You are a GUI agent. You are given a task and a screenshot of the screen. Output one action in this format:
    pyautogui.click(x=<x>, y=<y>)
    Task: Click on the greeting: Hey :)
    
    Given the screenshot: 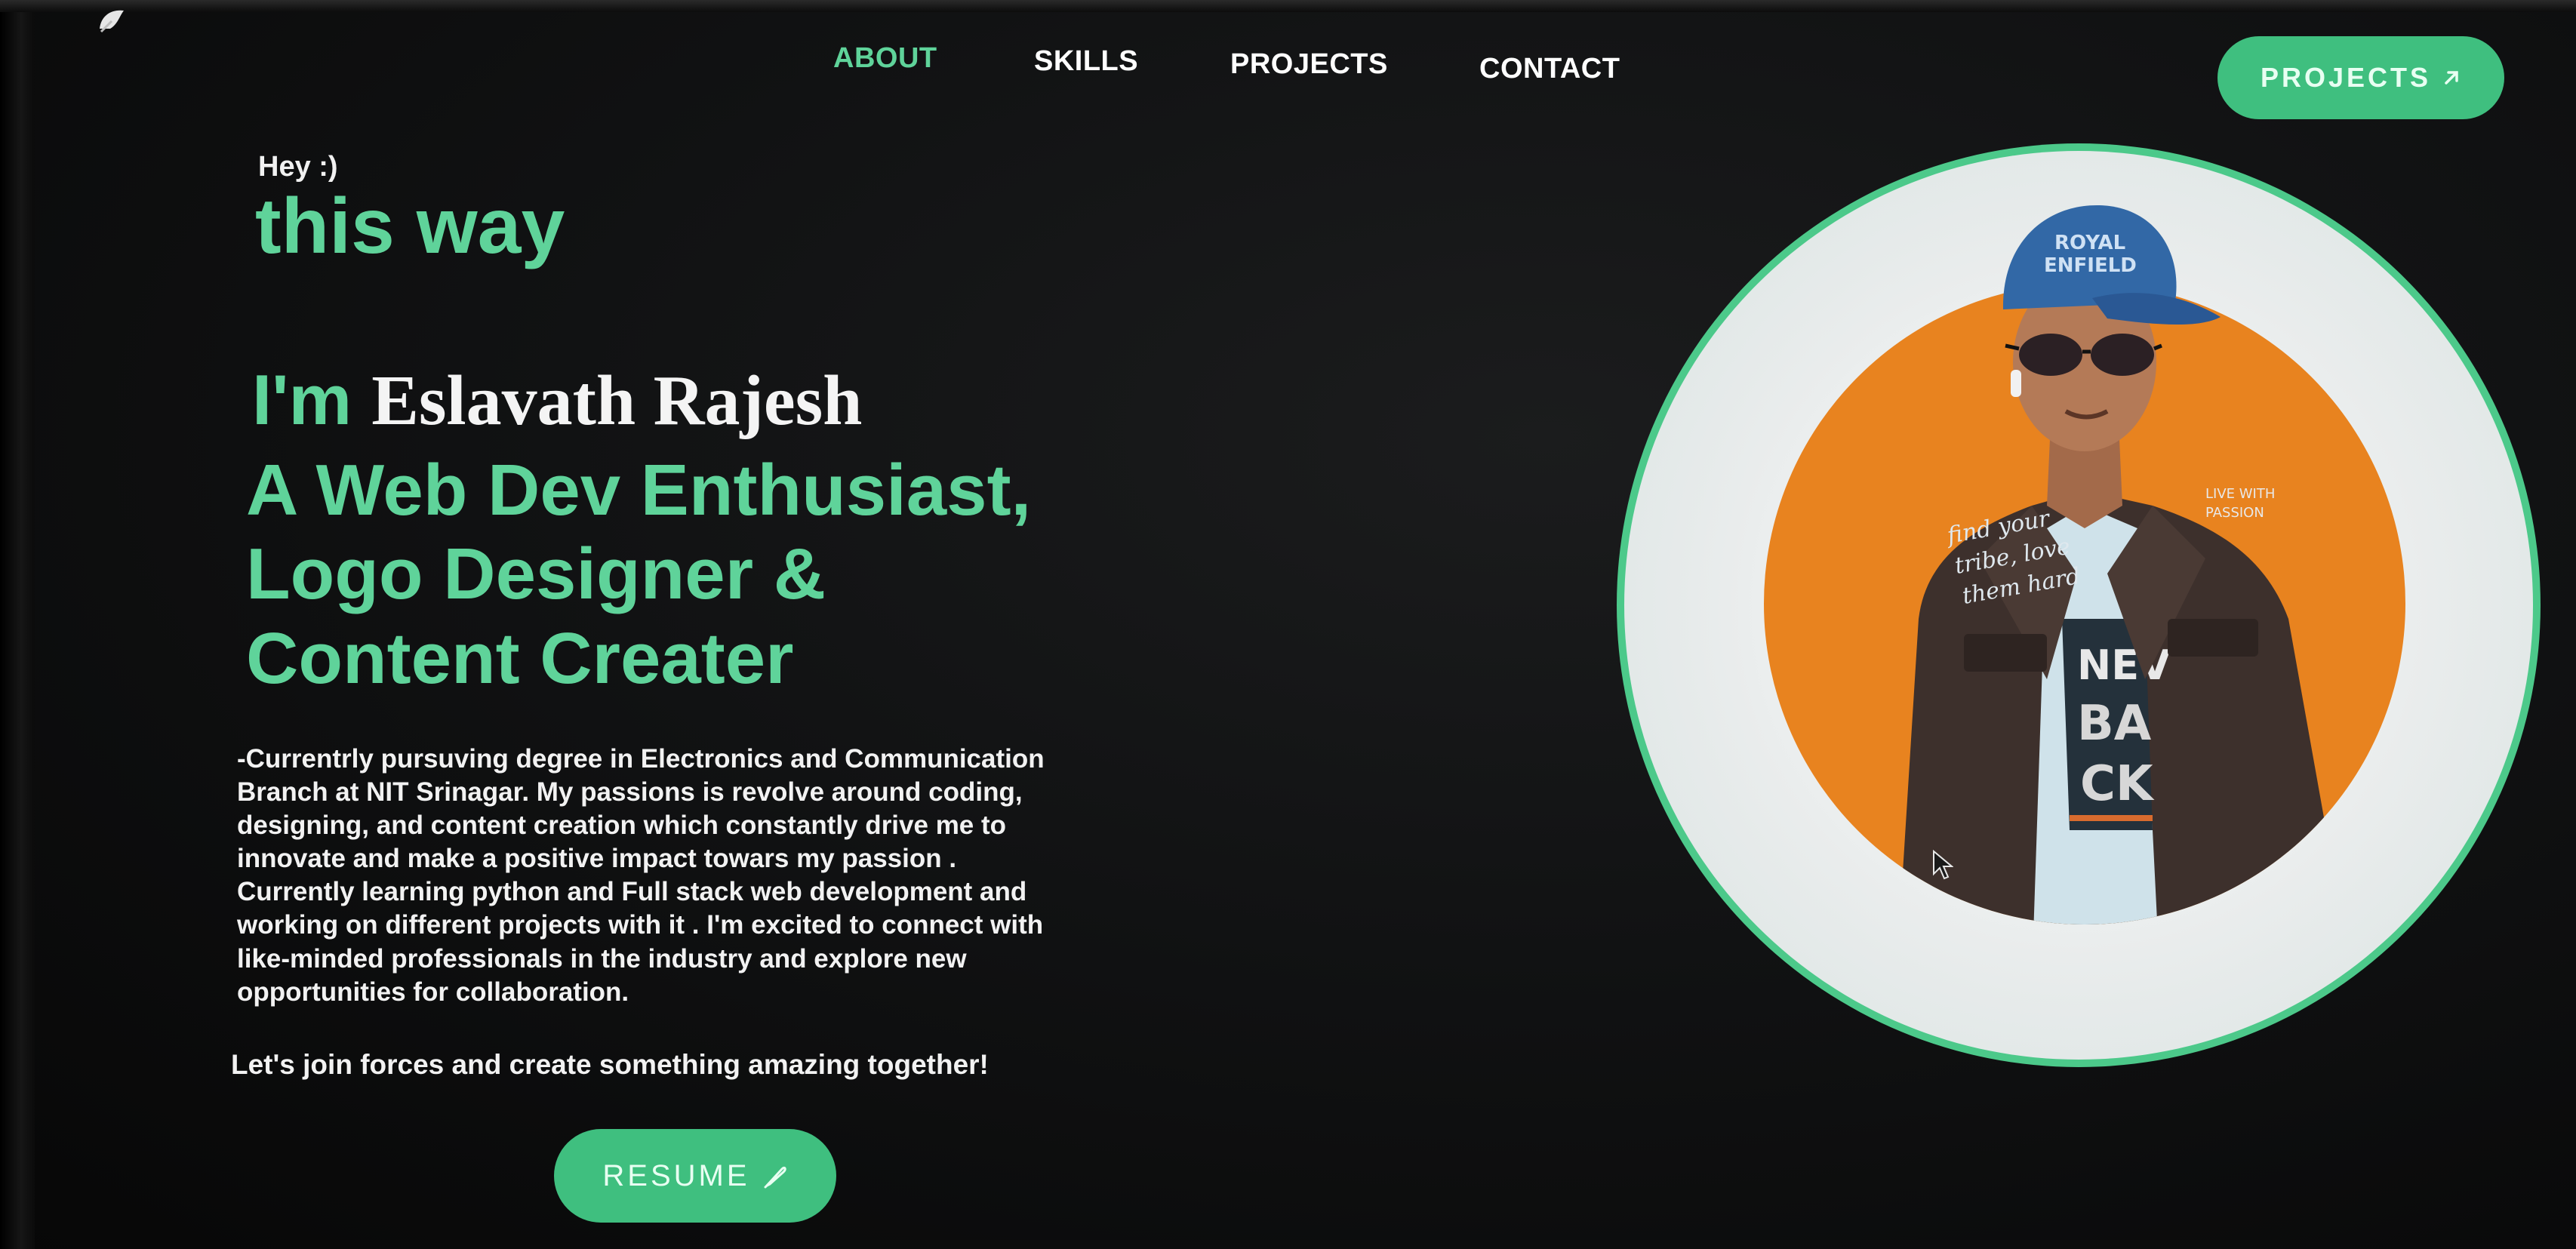 What is the action you would take?
    pyautogui.click(x=298, y=167)
    